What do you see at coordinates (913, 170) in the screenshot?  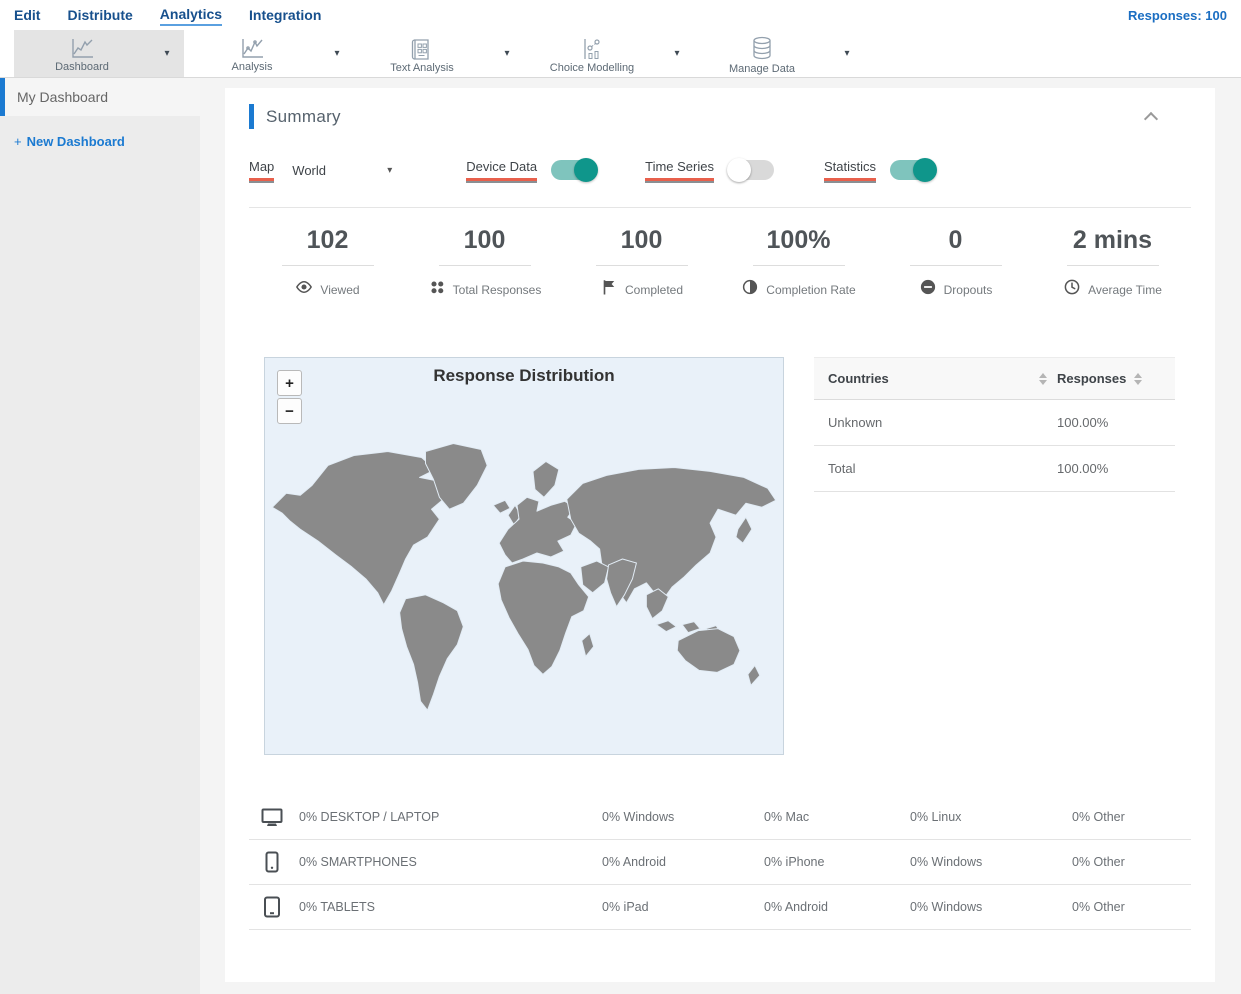 I see `statistics-toggle` at bounding box center [913, 170].